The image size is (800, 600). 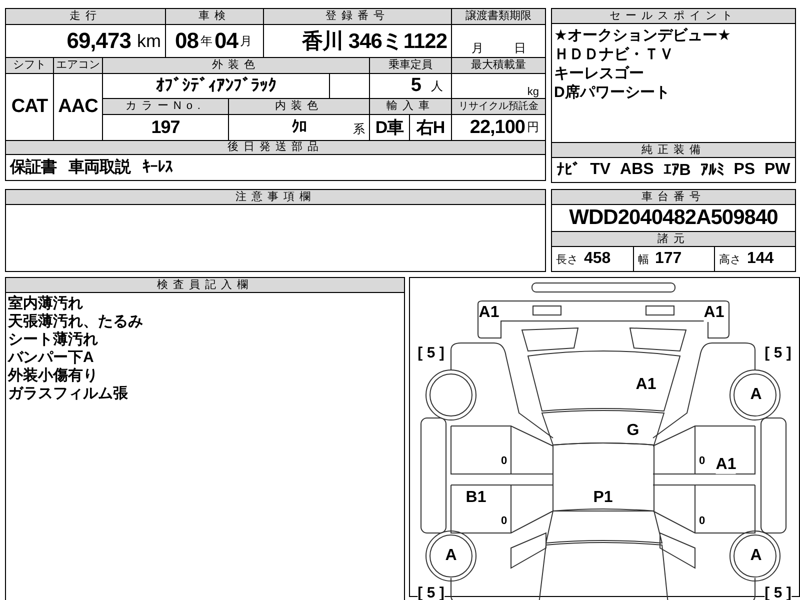 What do you see at coordinates (53, 340) in the screenshot?
I see `inspector-note: シート薄汚れ` at bounding box center [53, 340].